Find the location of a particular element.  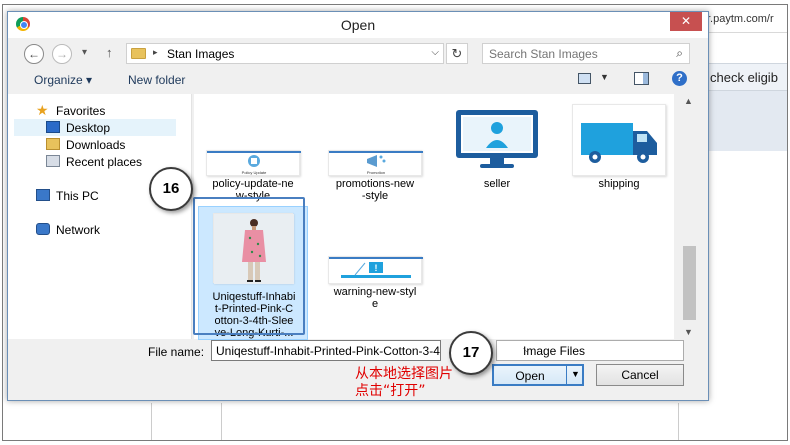

network-icon is located at coordinates (43, 229).